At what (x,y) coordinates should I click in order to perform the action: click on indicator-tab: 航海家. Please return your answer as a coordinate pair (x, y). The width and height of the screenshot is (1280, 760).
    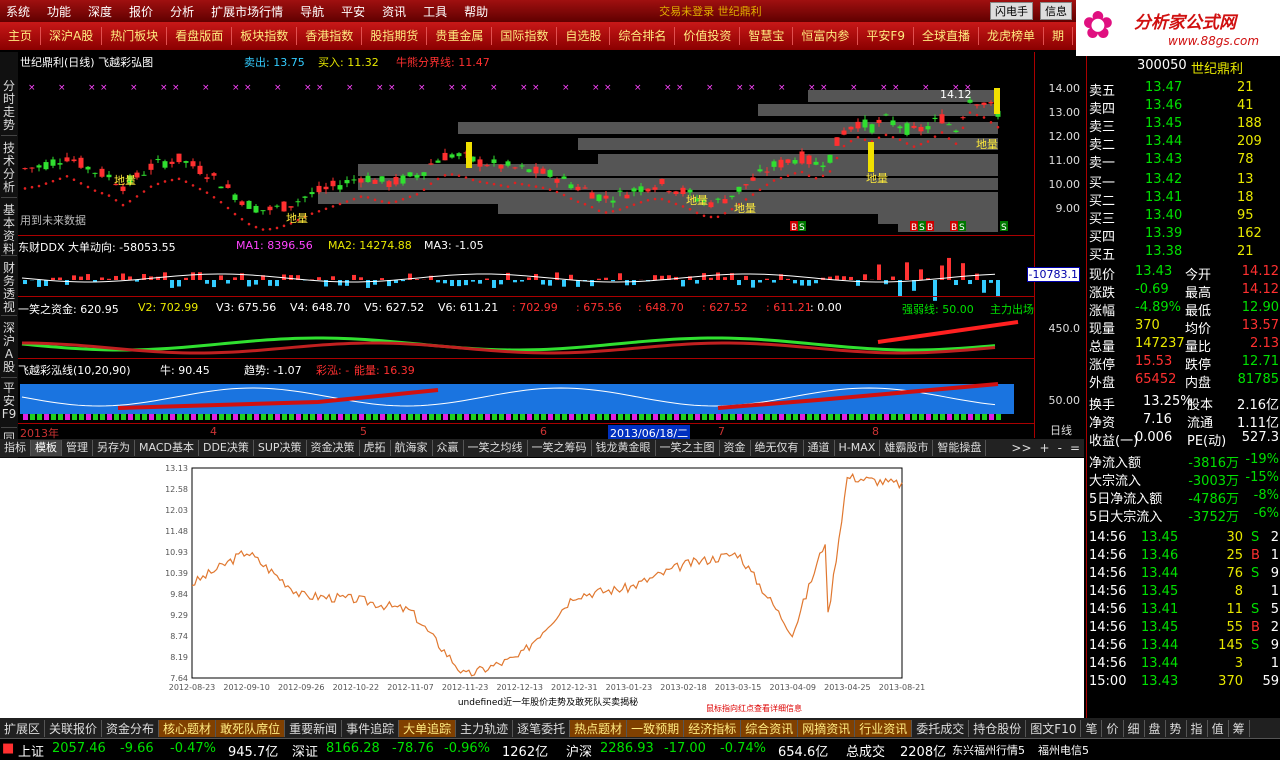
    Looking at the image, I should click on (412, 448).